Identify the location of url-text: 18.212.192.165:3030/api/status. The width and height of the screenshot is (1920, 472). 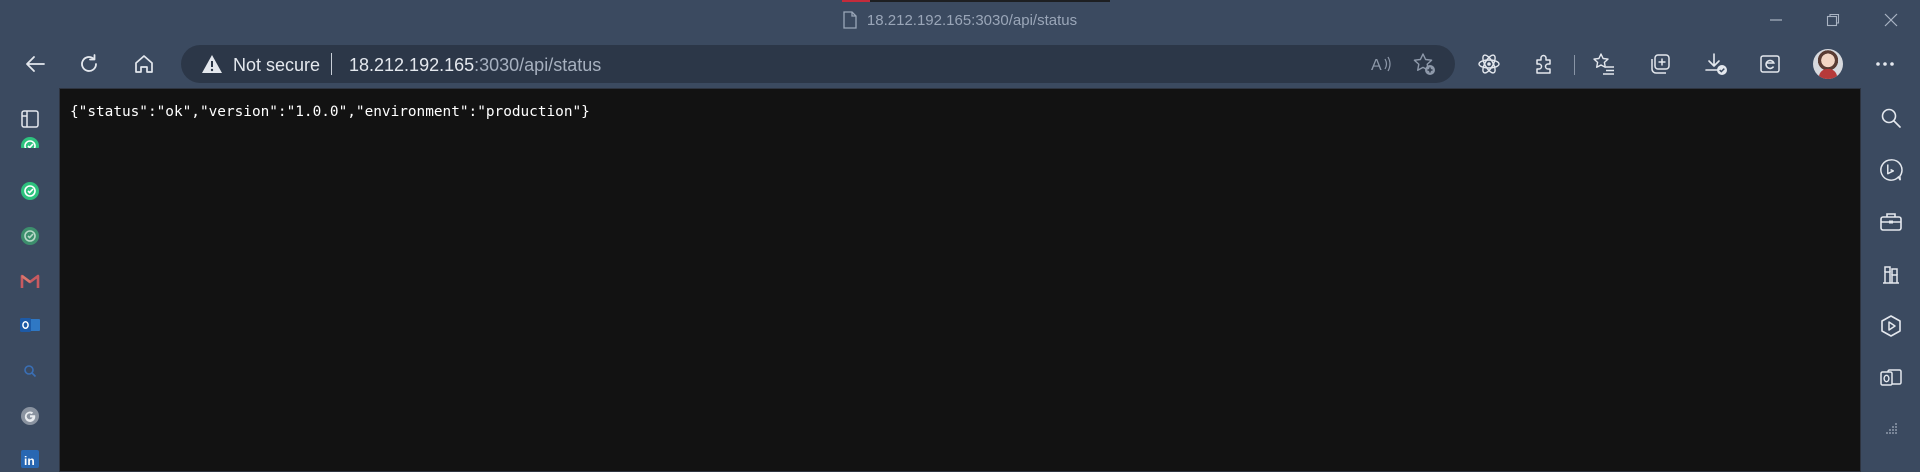
(475, 65).